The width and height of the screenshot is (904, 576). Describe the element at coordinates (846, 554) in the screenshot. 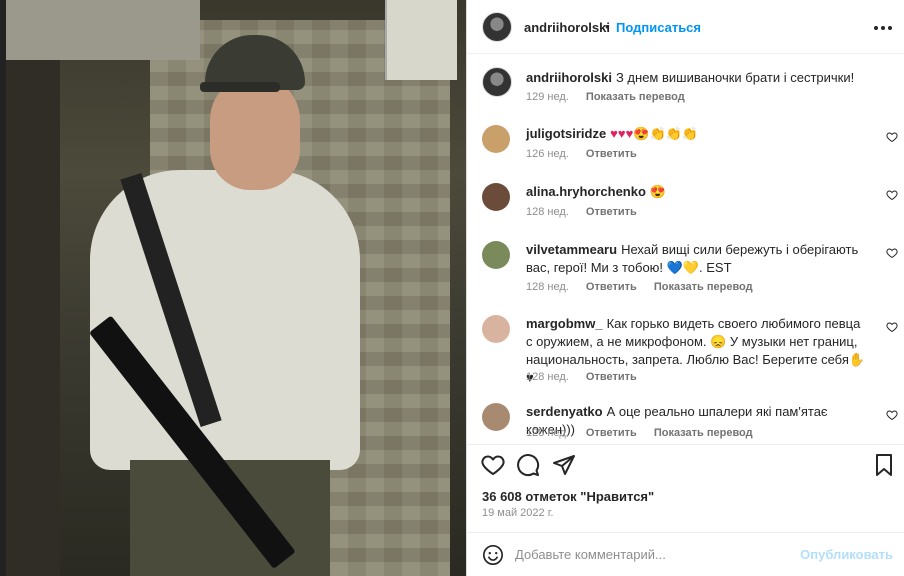

I see `publish-button: Опубликовать` at that location.